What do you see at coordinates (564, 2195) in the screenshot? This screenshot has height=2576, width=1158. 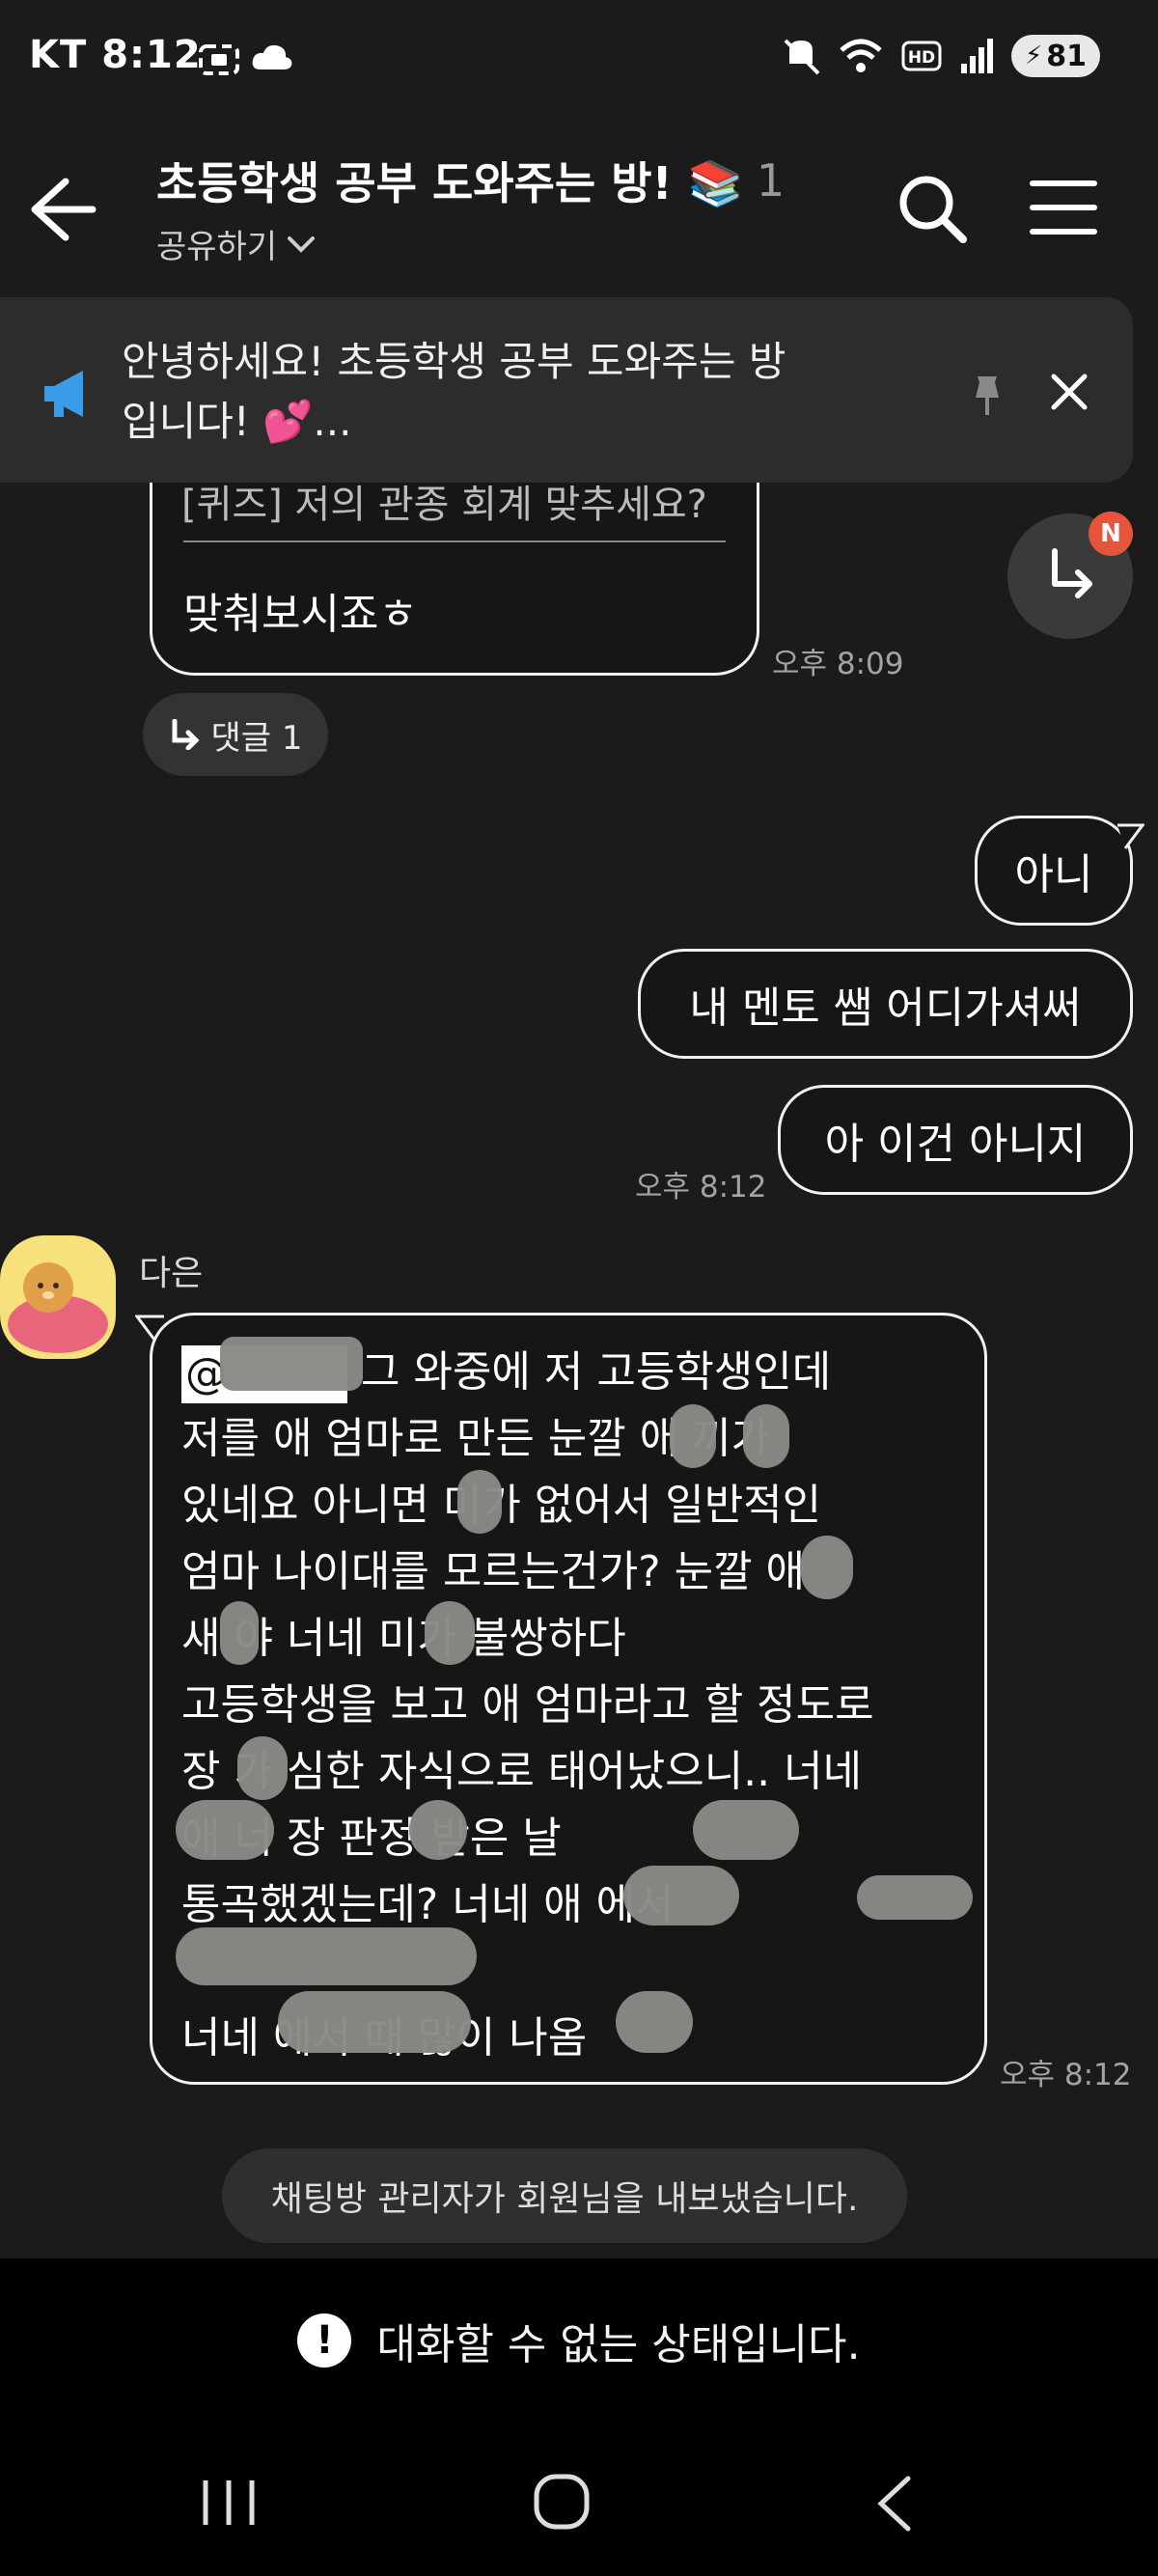 I see `system-message: 채팅방 관리자가 회원님을 내보냈습니다.` at bounding box center [564, 2195].